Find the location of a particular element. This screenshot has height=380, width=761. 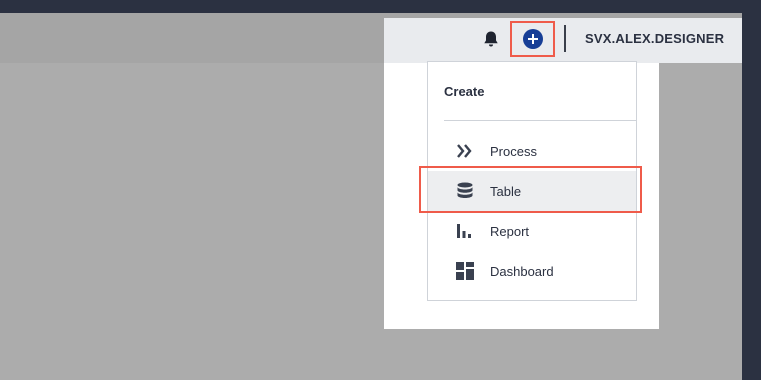

bar-chart-icon is located at coordinates (464, 231).